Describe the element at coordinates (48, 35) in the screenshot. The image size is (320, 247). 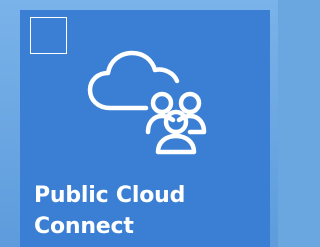
I see `tile-select-checkbox` at that location.